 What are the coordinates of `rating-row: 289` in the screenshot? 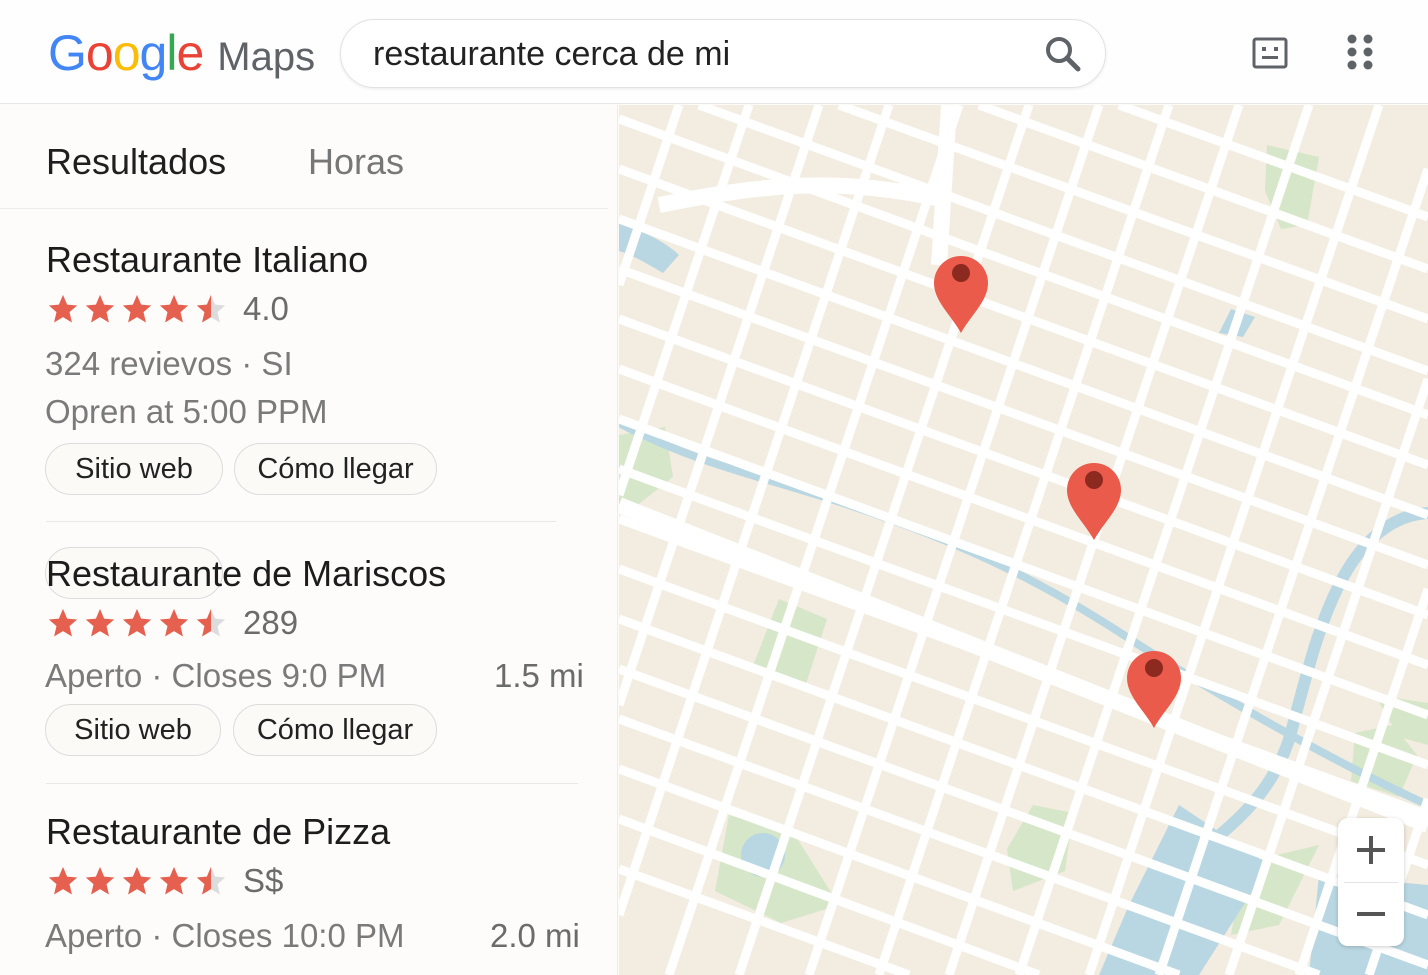 It's located at (172, 622).